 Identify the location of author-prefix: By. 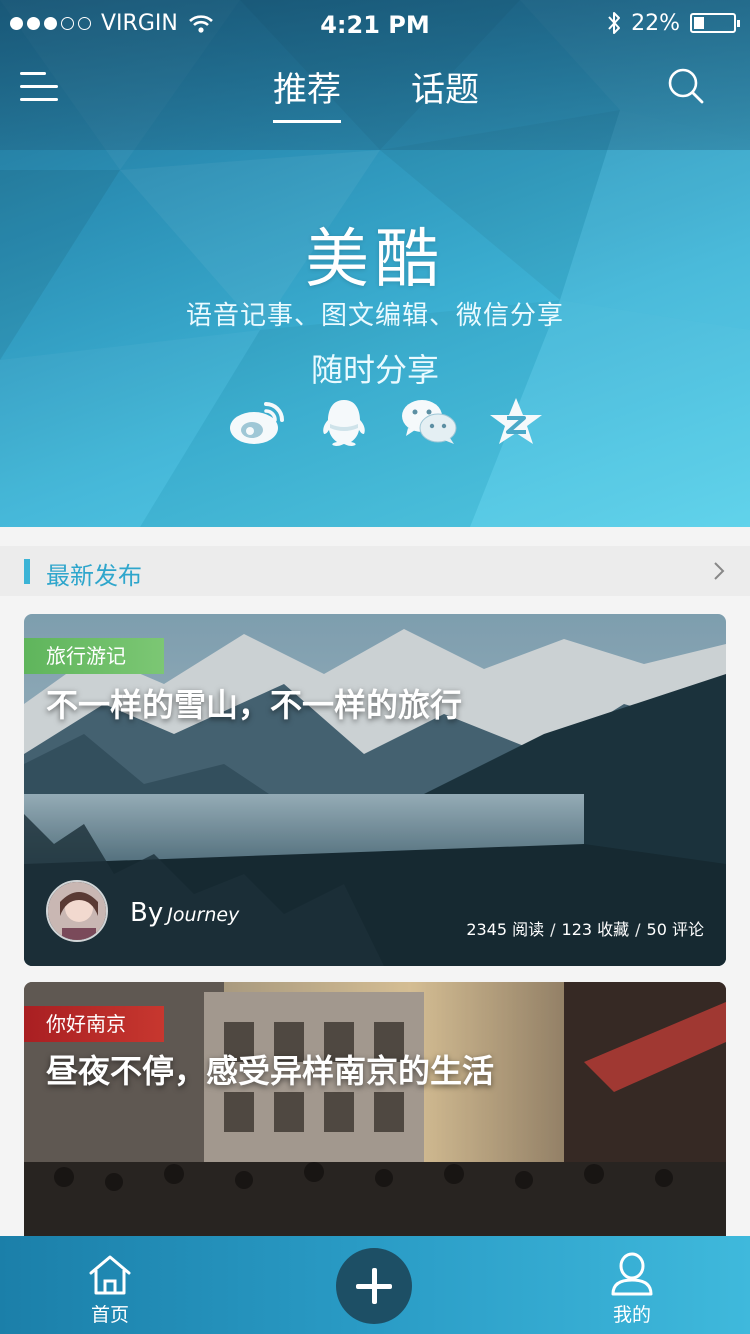
(147, 913).